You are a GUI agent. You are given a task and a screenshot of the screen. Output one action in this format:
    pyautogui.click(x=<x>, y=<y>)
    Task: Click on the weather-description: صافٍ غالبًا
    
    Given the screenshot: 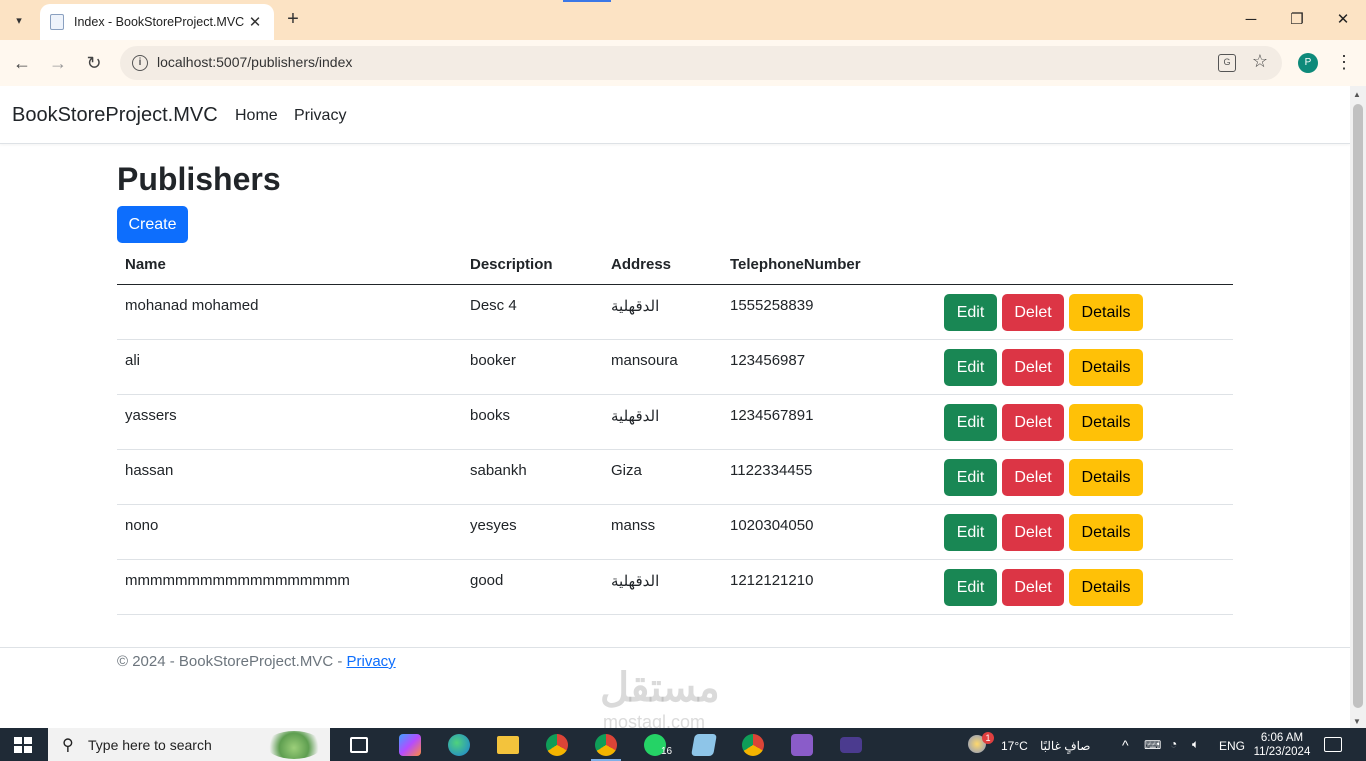 What is the action you would take?
    pyautogui.click(x=1065, y=746)
    